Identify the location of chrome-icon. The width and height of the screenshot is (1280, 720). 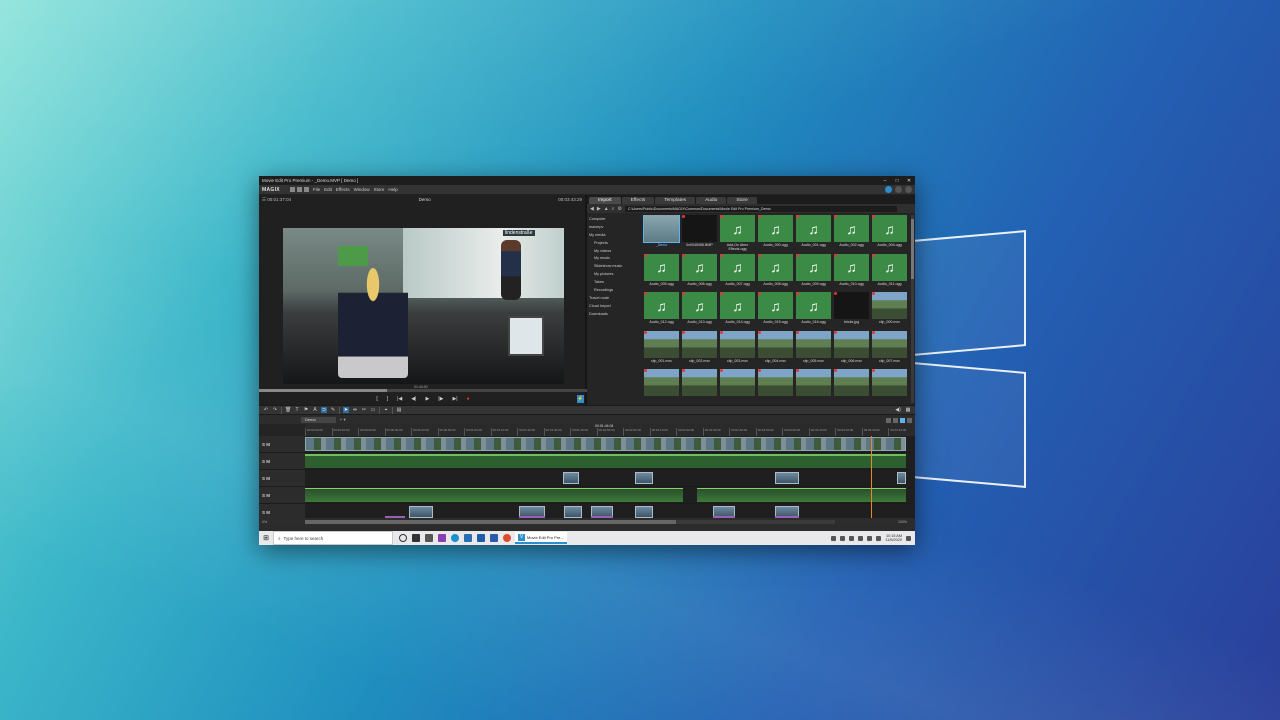
(507, 538).